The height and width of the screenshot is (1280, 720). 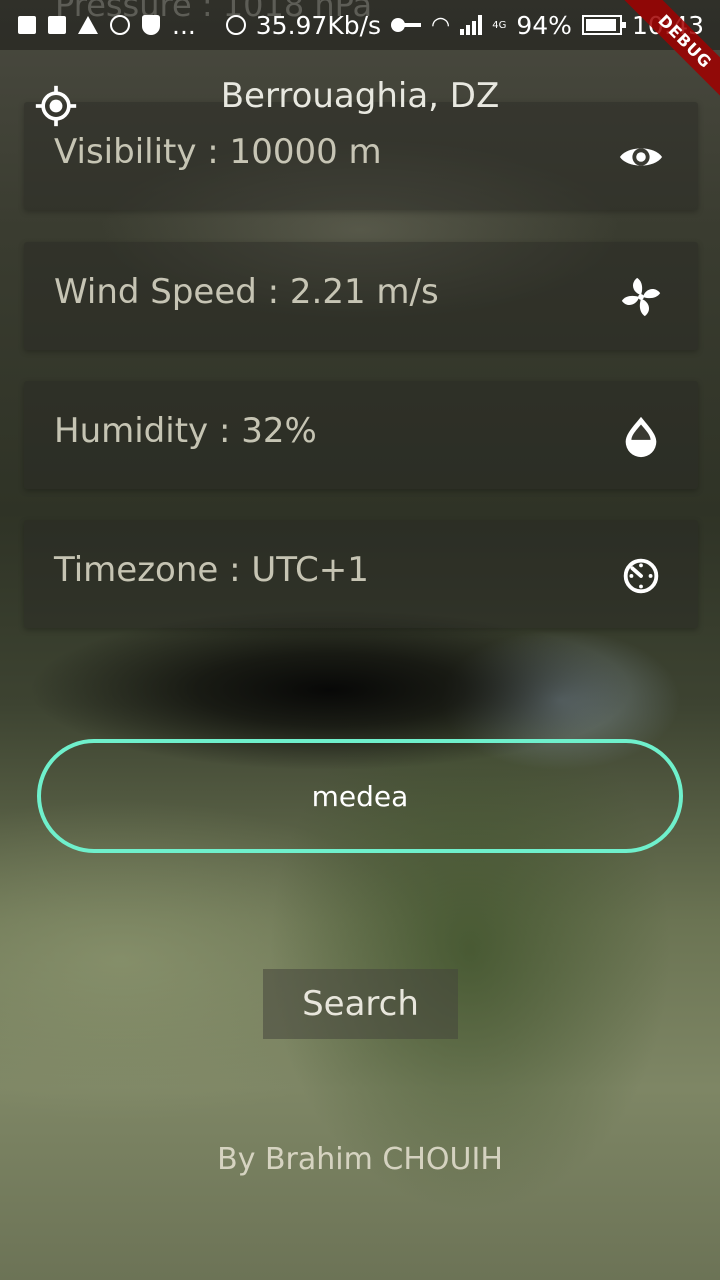 I want to click on city-title: Berrouaghia, DZ, so click(x=360, y=96).